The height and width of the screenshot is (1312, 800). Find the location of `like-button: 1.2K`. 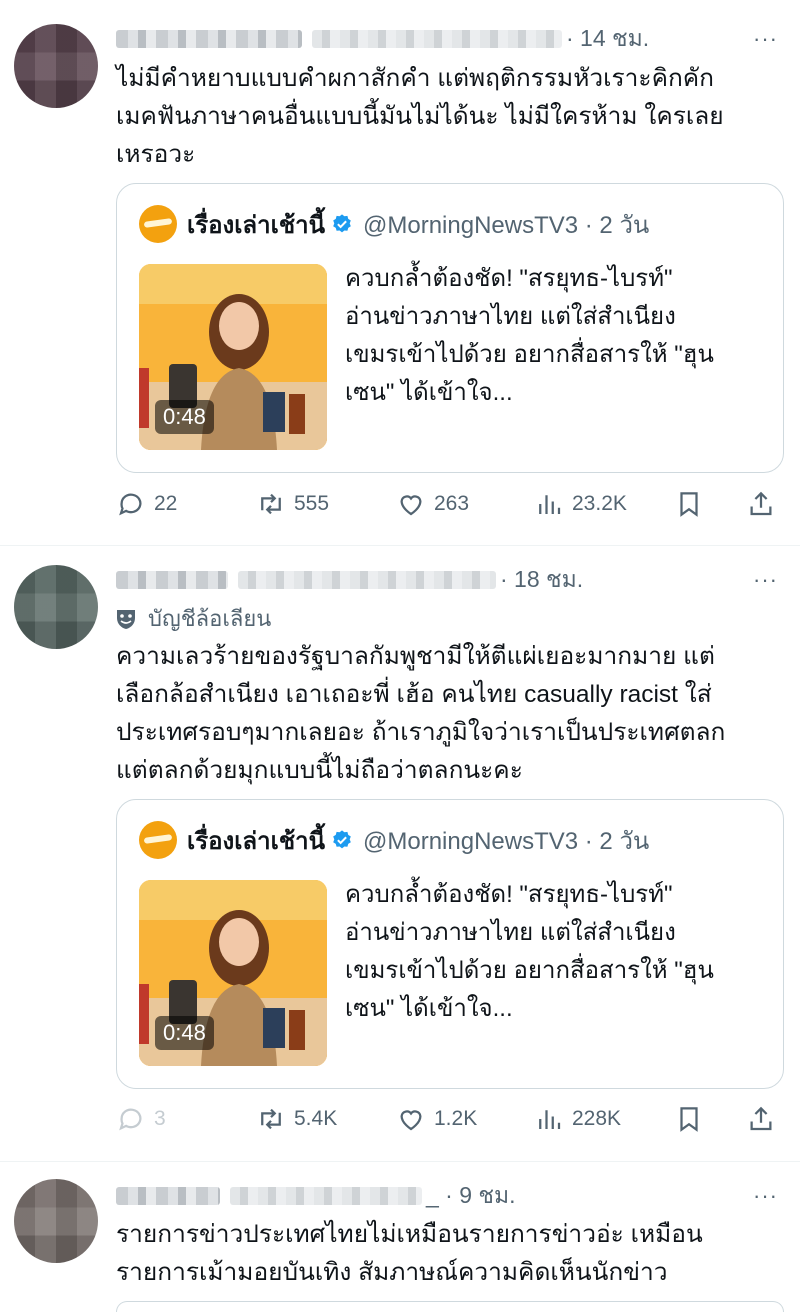

like-button: 1.2K is located at coordinates (436, 1119).